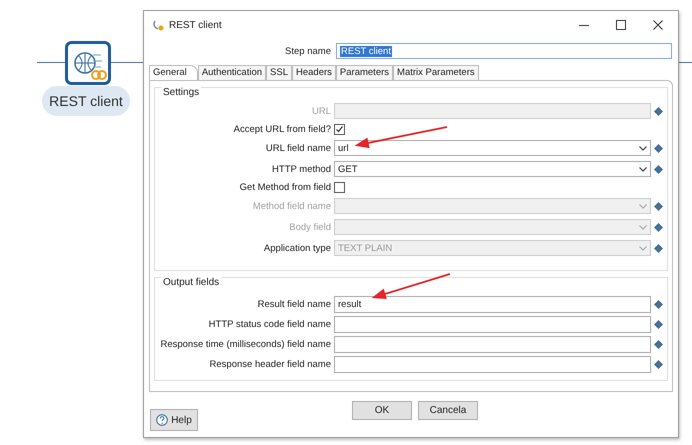  What do you see at coordinates (382, 410) in the screenshot?
I see `dialog-button: OK` at bounding box center [382, 410].